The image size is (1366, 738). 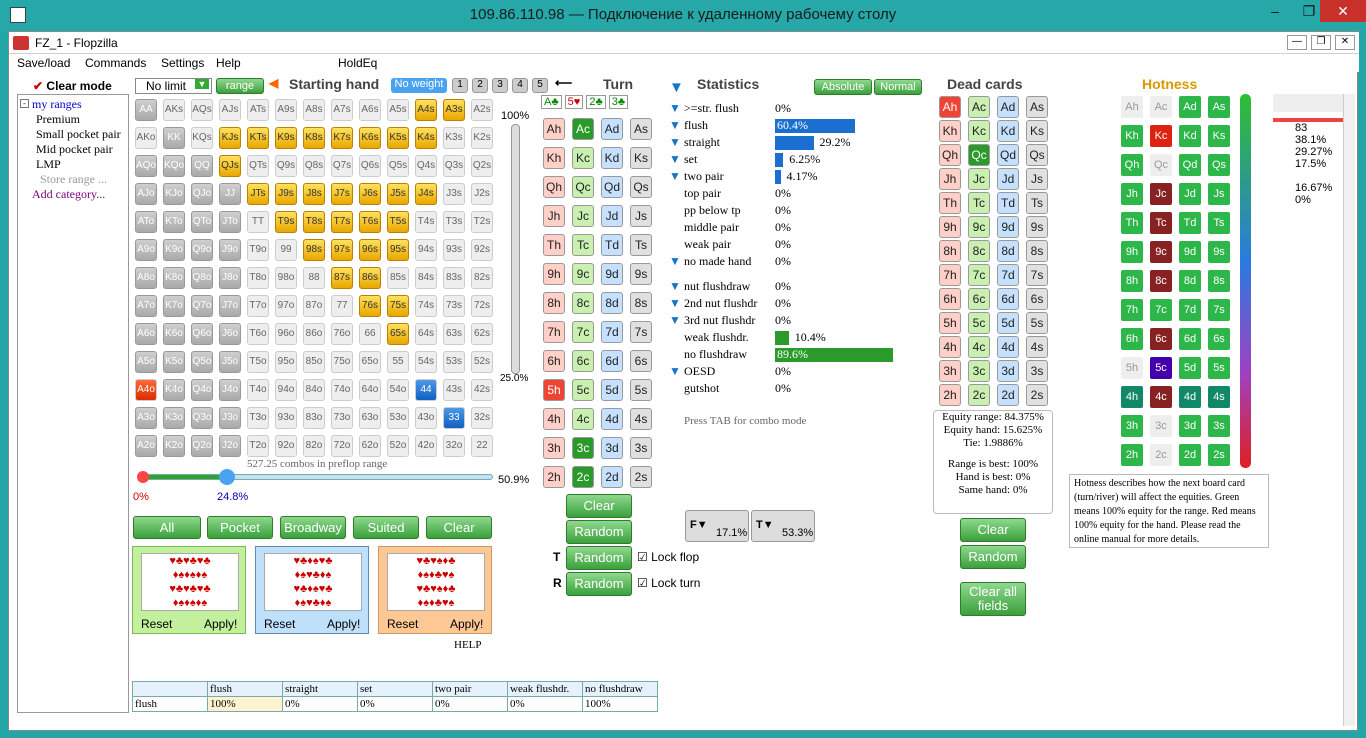 I want to click on hand-cell: 75s, so click(x=398, y=306).